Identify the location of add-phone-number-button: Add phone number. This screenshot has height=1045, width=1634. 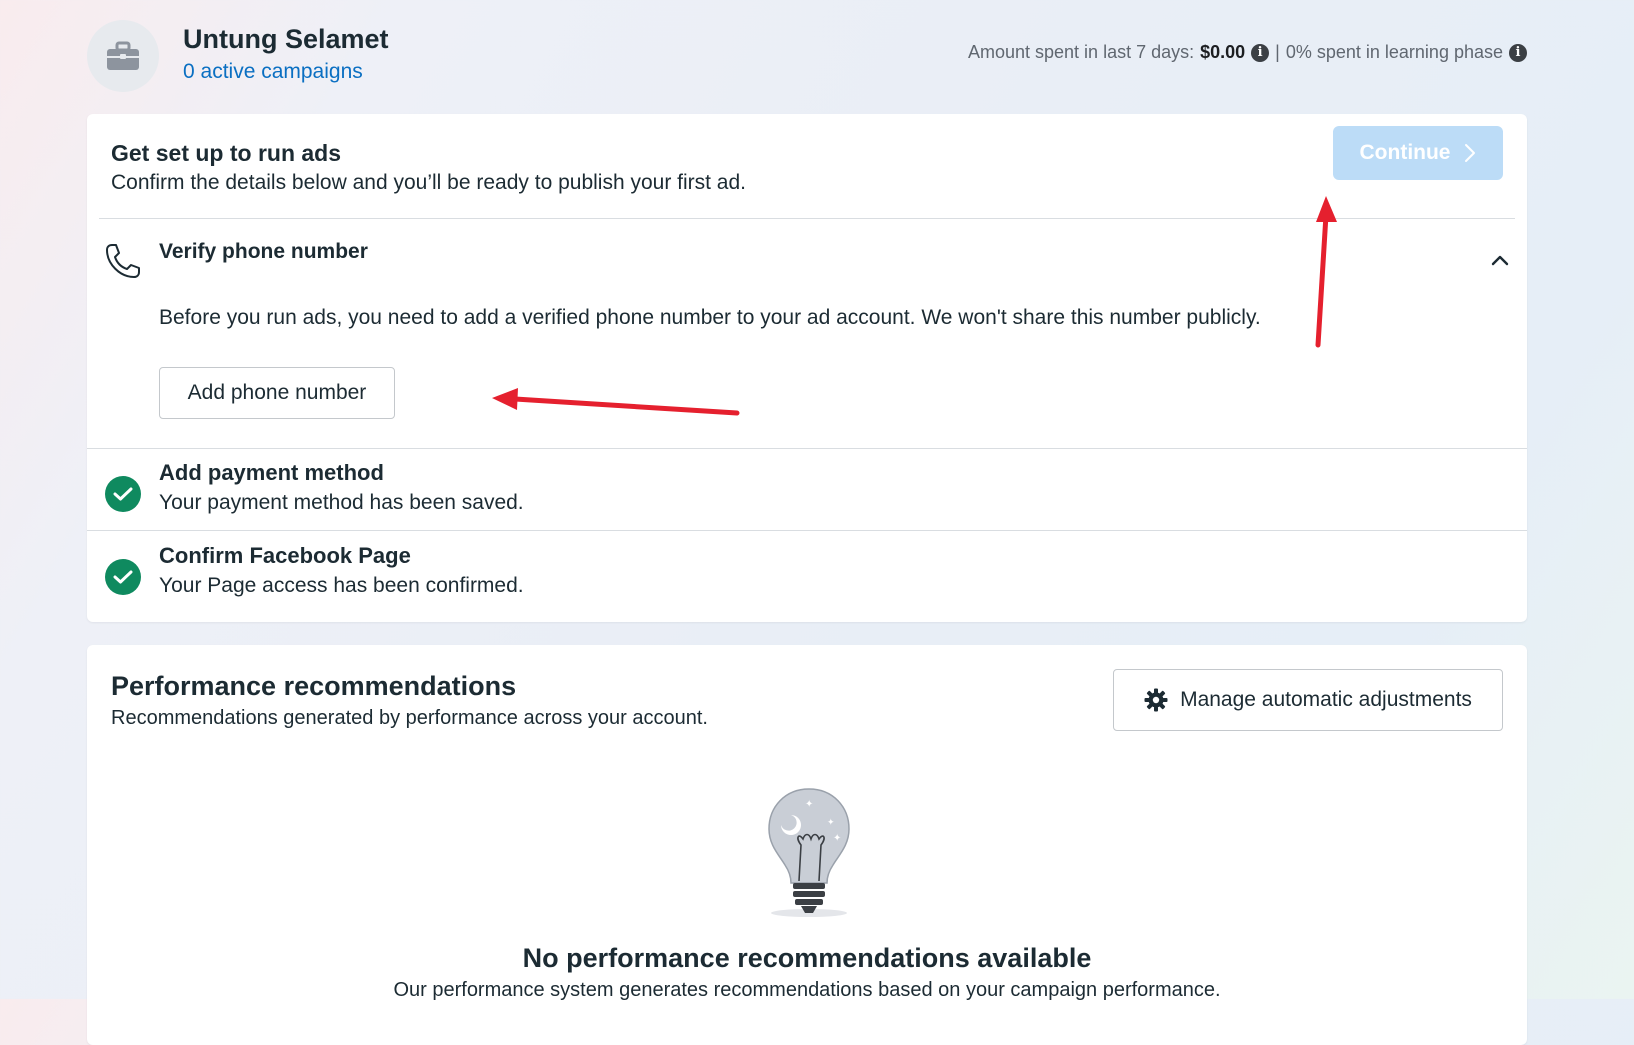
(277, 393).